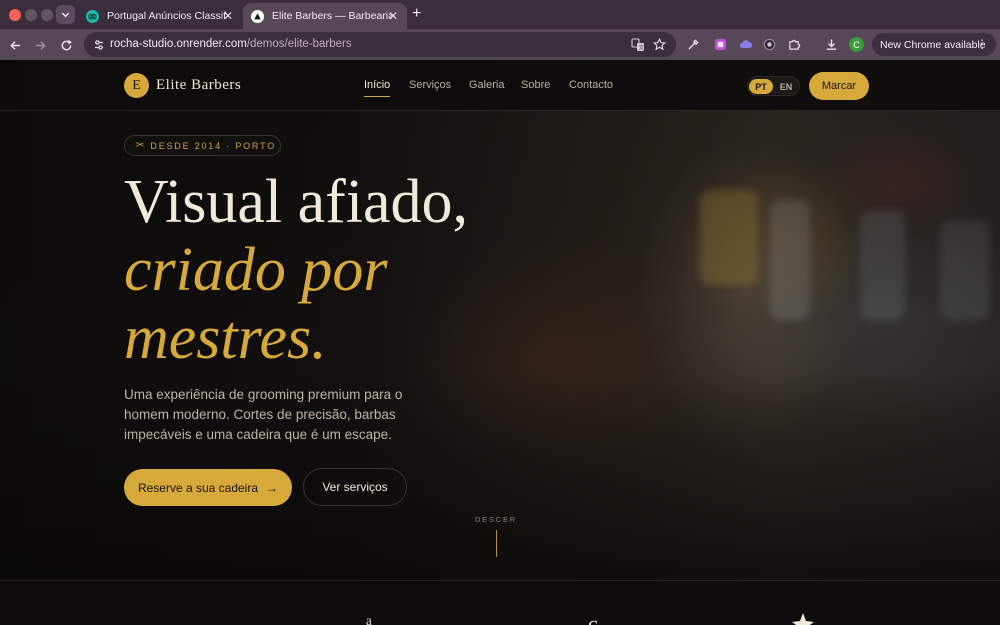 The width and height of the screenshot is (1000, 625). I want to click on arrow-right-icon: →, so click(272, 487).